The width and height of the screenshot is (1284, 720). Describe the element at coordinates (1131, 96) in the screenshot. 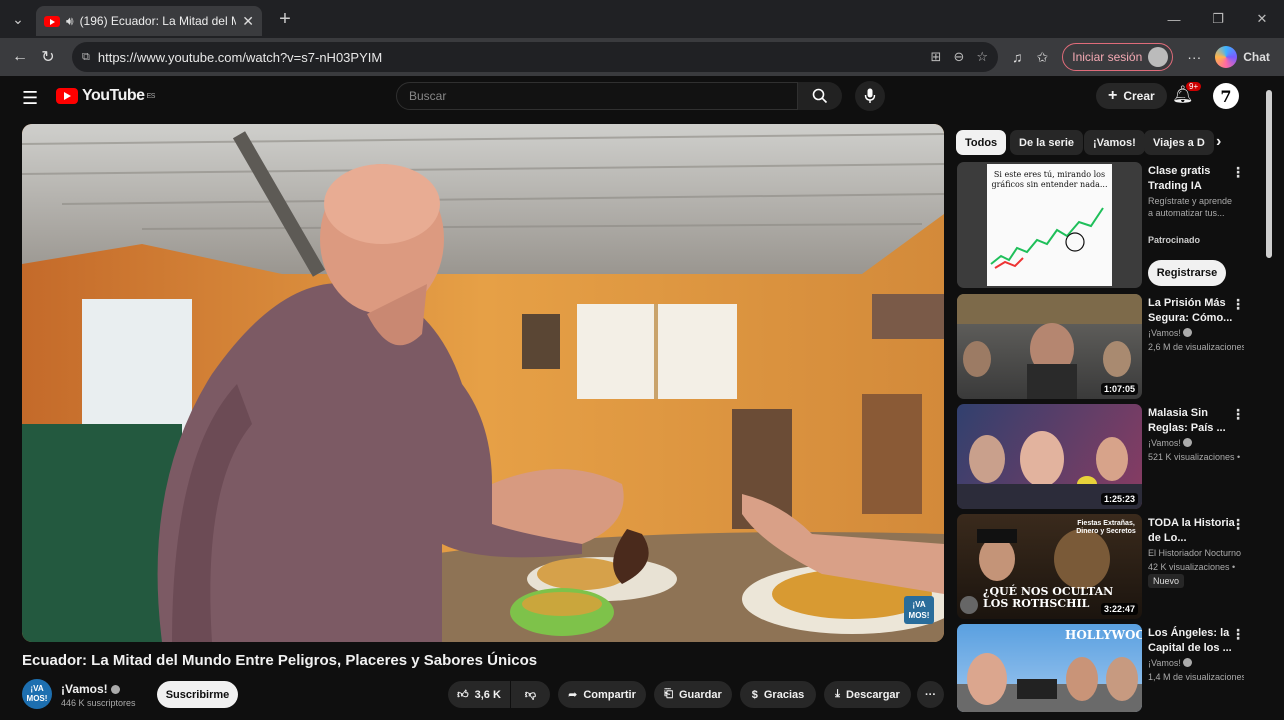

I see `create-button: + Crear` at that location.